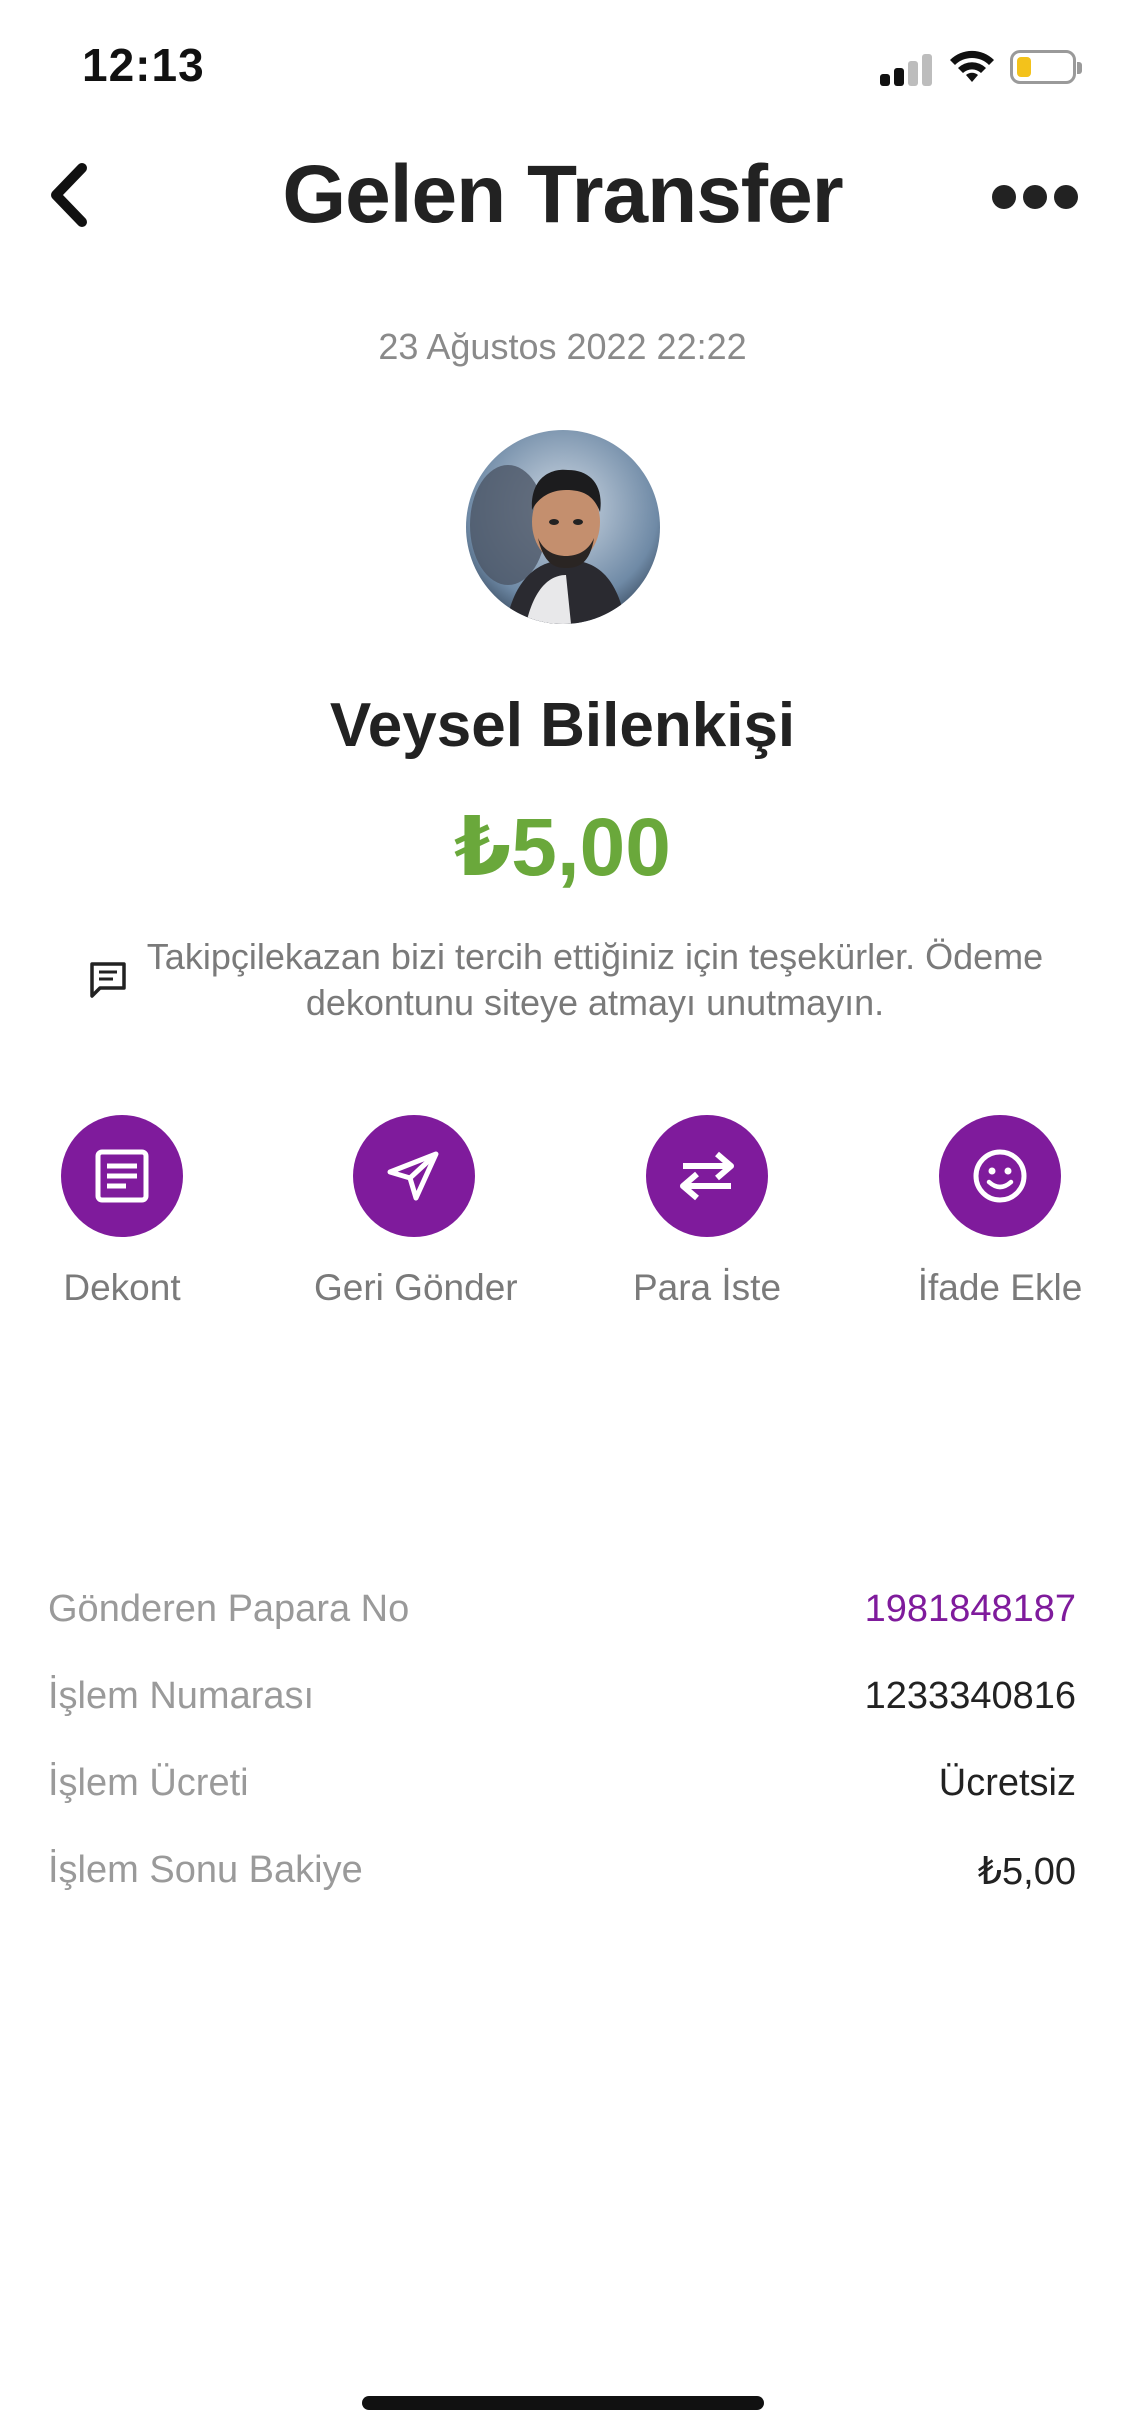 The width and height of the screenshot is (1125, 2436). Describe the element at coordinates (1026, 1872) in the screenshot. I see `detail-value: ₺5,00` at that location.